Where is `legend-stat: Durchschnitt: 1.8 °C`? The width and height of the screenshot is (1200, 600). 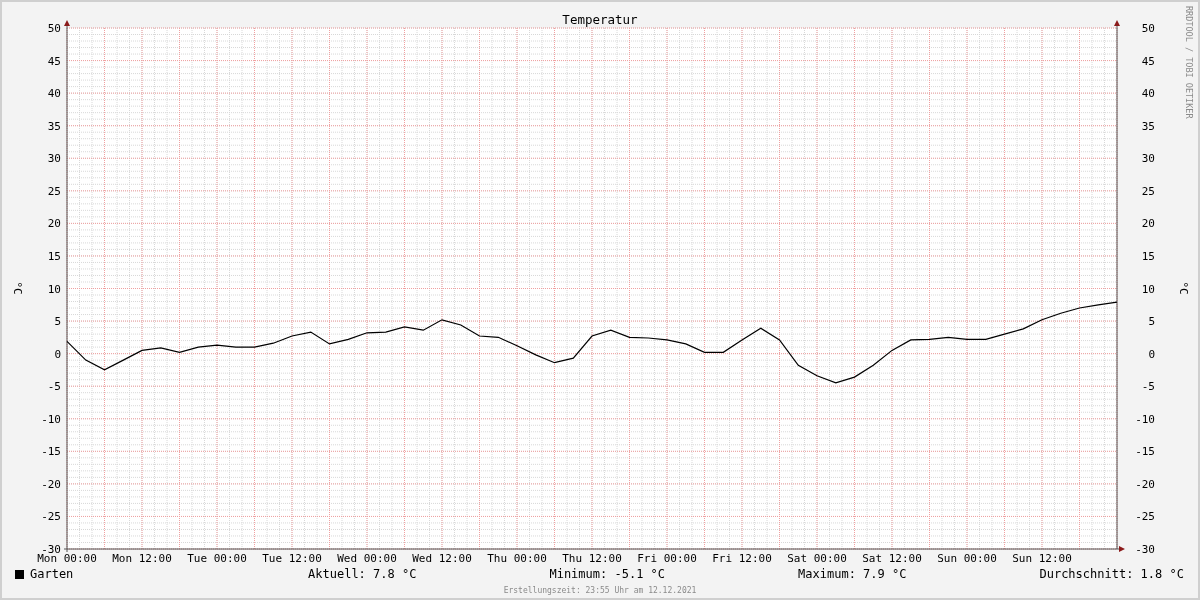
legend-stat: Durchschnitt: 1.8 °C is located at coordinates (1111, 574).